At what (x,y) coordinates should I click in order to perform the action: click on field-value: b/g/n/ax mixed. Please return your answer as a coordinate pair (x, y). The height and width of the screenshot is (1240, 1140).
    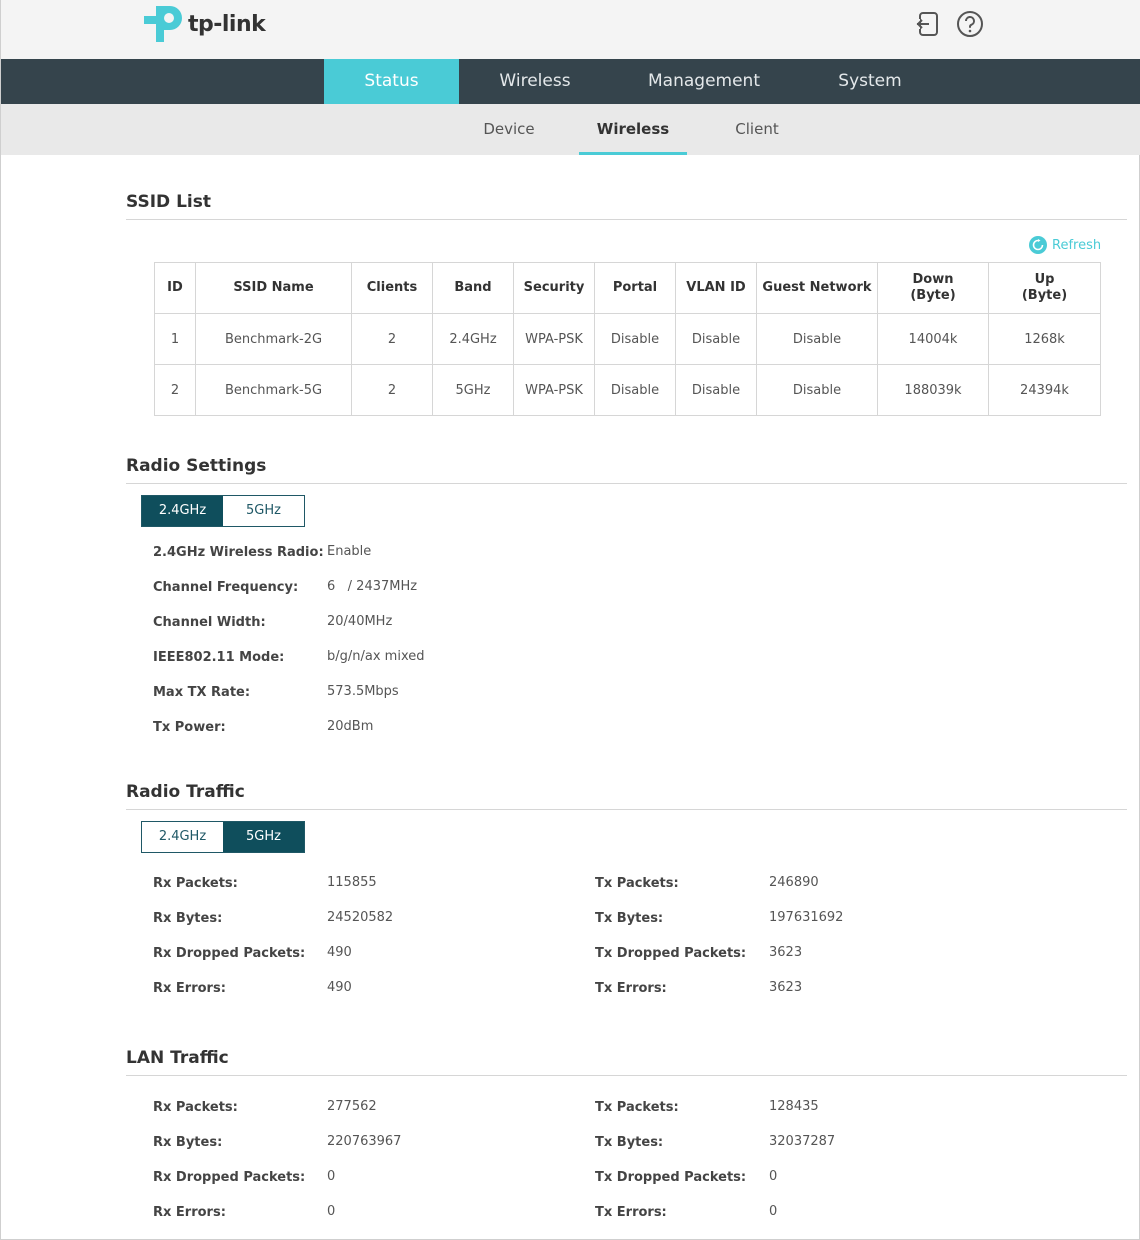
    Looking at the image, I should click on (376, 656).